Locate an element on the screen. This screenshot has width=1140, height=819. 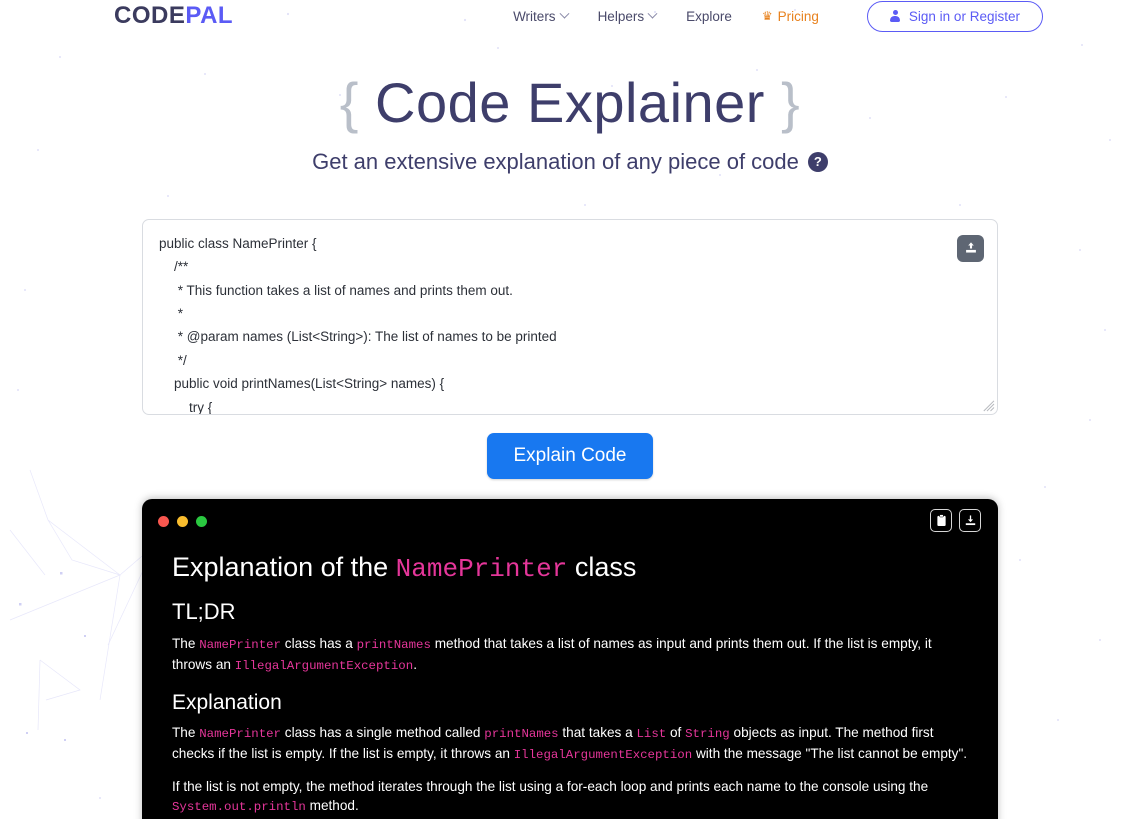
result-titlebar is located at coordinates (570, 522).